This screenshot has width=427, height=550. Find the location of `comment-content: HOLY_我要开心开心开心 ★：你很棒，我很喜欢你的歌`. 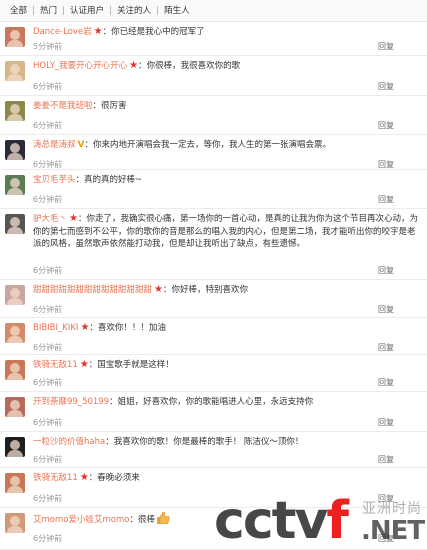

comment-content: HOLY_我要开心开心开心 ★：你很棒，我很喜欢你的歌 is located at coordinates (226, 66).